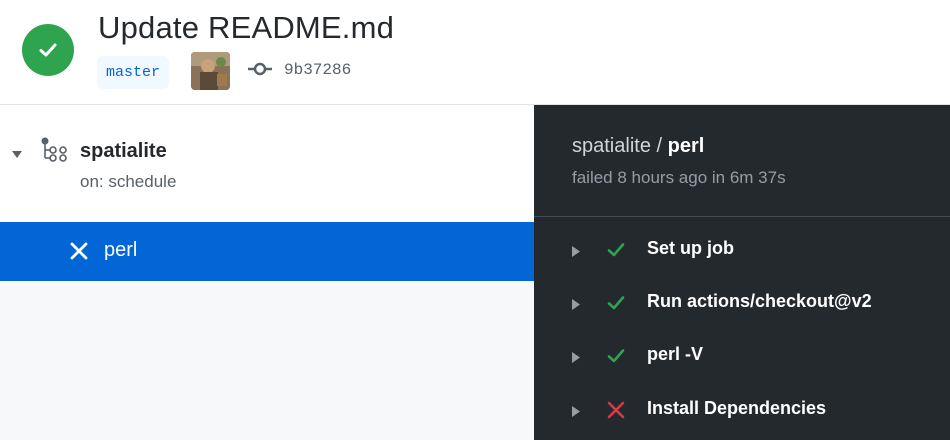  Describe the element at coordinates (611, 146) in the screenshot. I see `job-detail-workflow: spatialite` at that location.